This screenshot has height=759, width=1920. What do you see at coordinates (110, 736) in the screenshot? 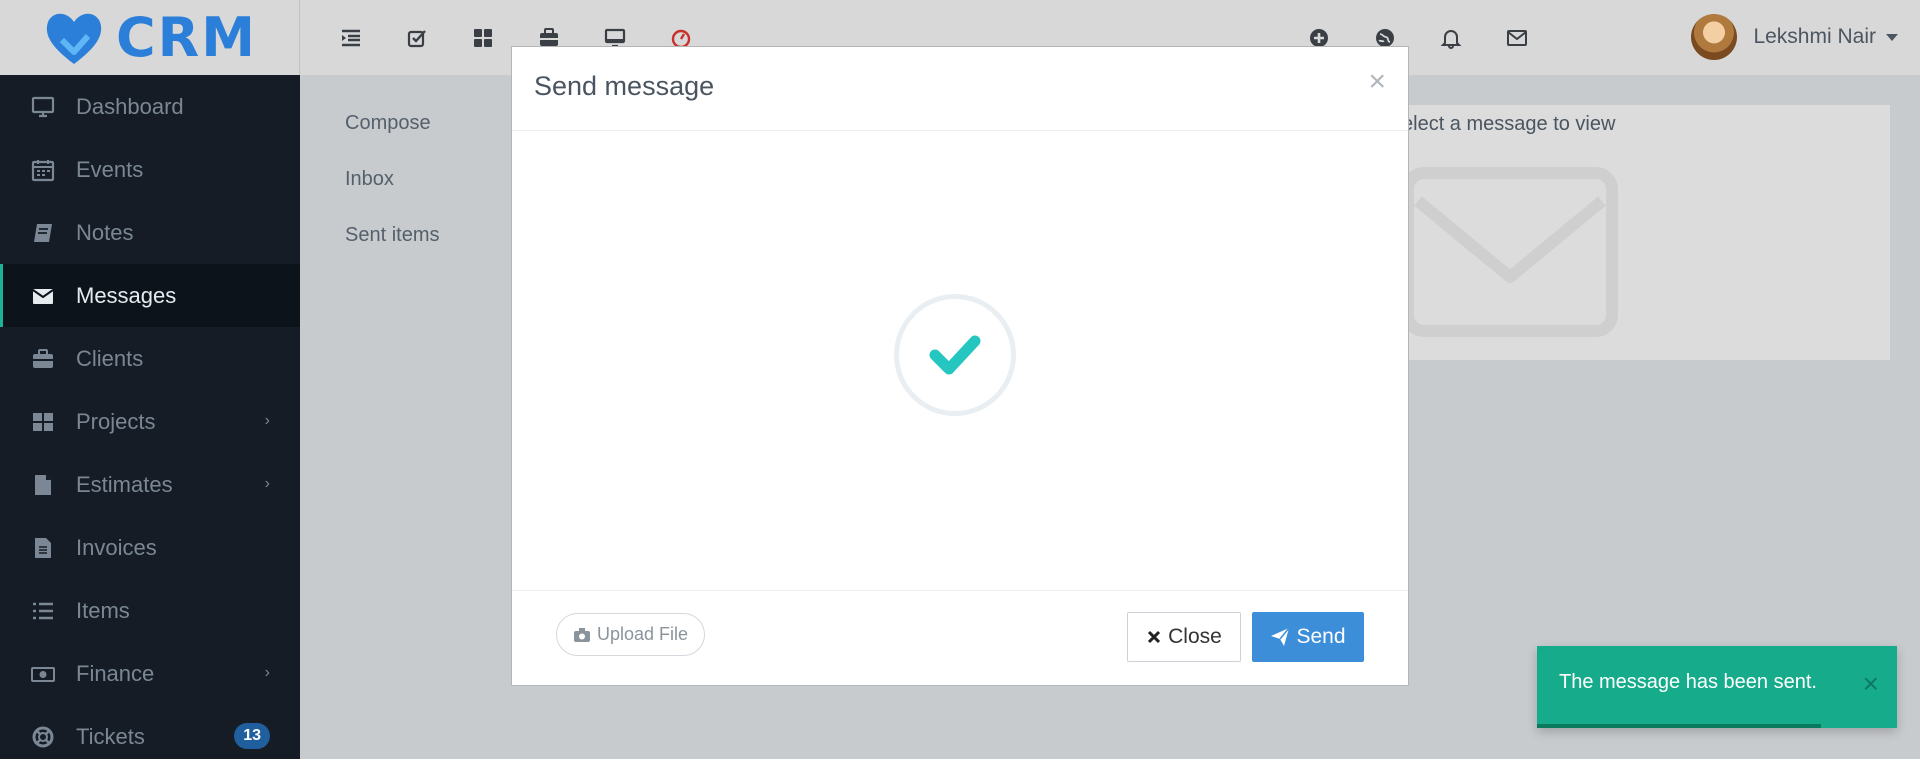
I see `sidebar-item-label: Tickets` at bounding box center [110, 736].